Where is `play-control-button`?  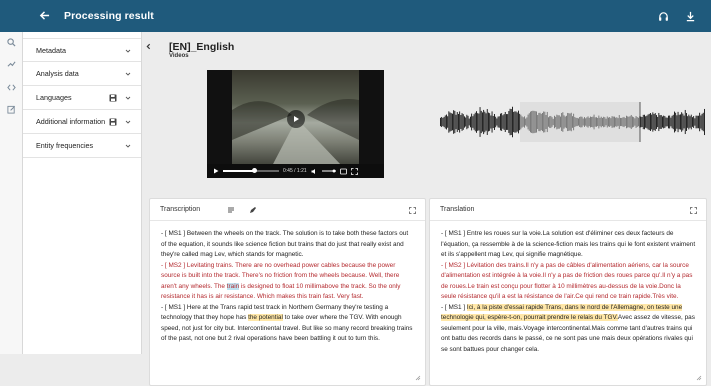
play-control-button is located at coordinates (215, 171).